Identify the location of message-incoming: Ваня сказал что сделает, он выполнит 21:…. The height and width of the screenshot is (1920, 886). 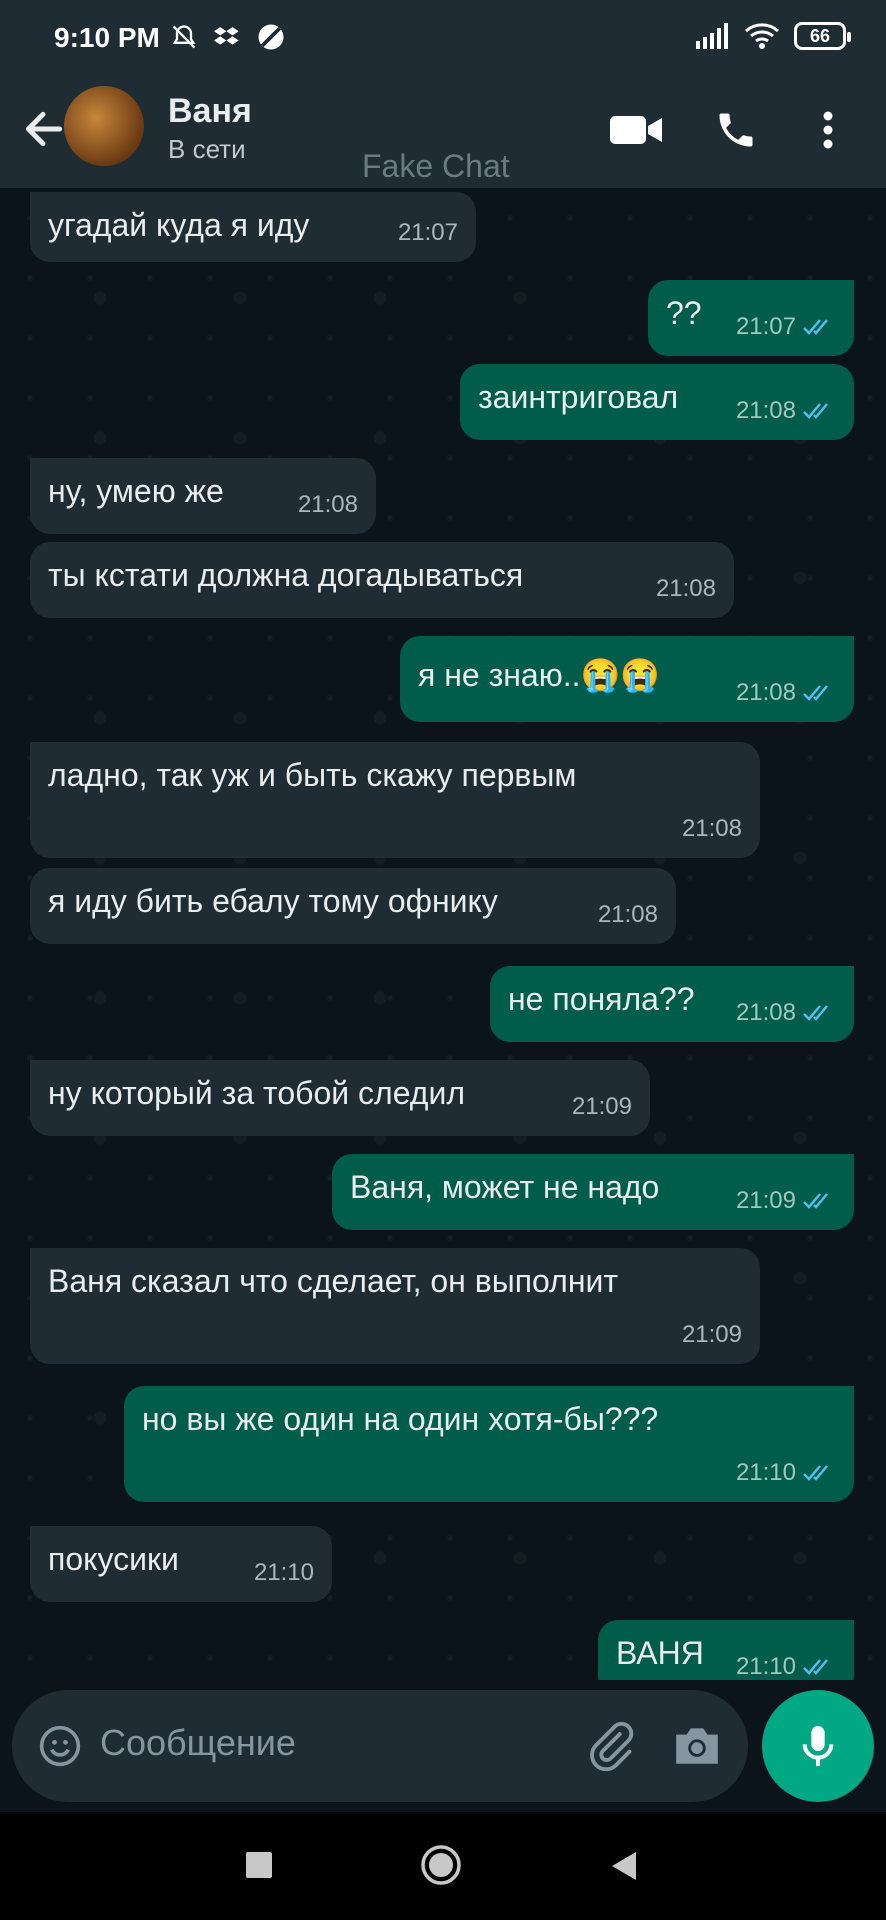
(395, 1306).